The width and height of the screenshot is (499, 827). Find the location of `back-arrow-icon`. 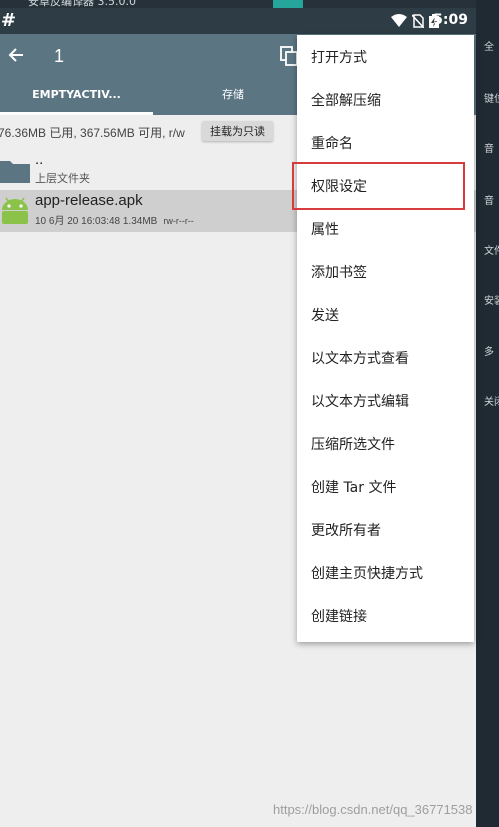

back-arrow-icon is located at coordinates (16, 55).